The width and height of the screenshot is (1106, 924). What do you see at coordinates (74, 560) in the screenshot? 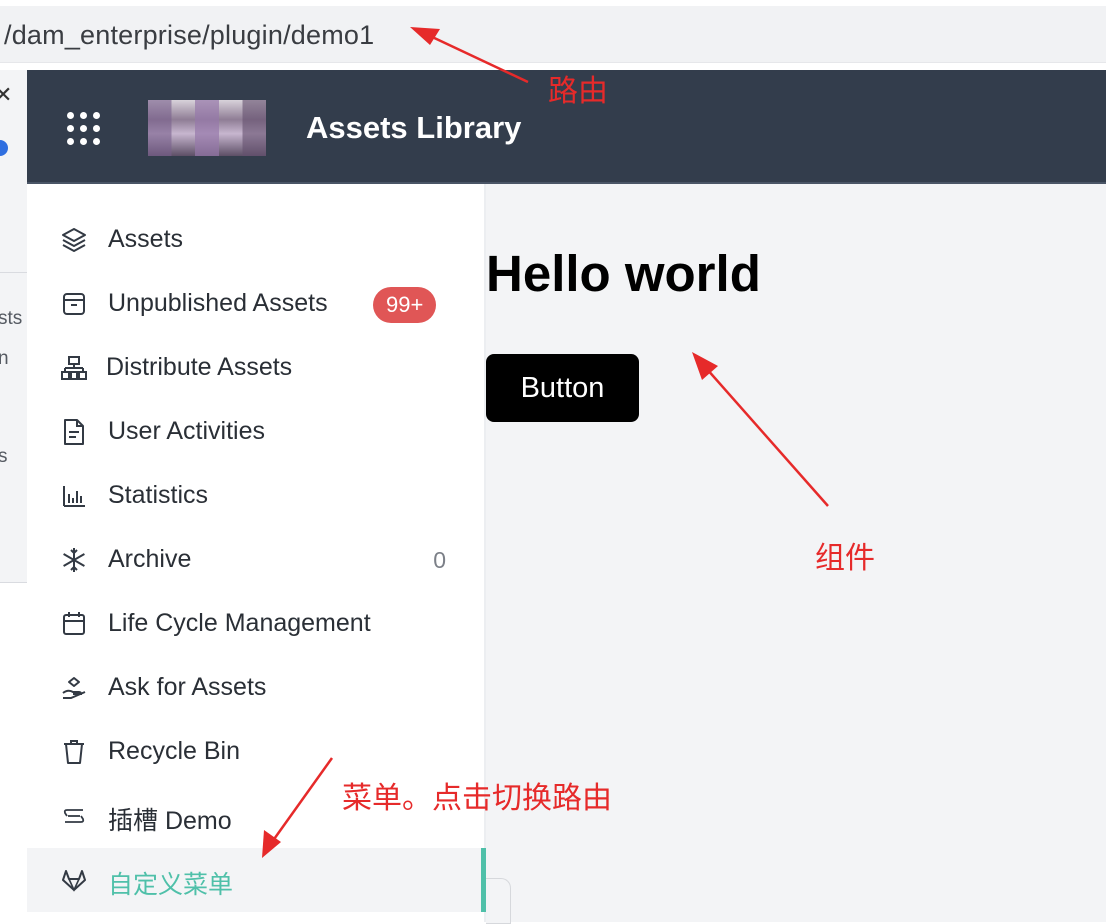
I see `snowflake-icon` at bounding box center [74, 560].